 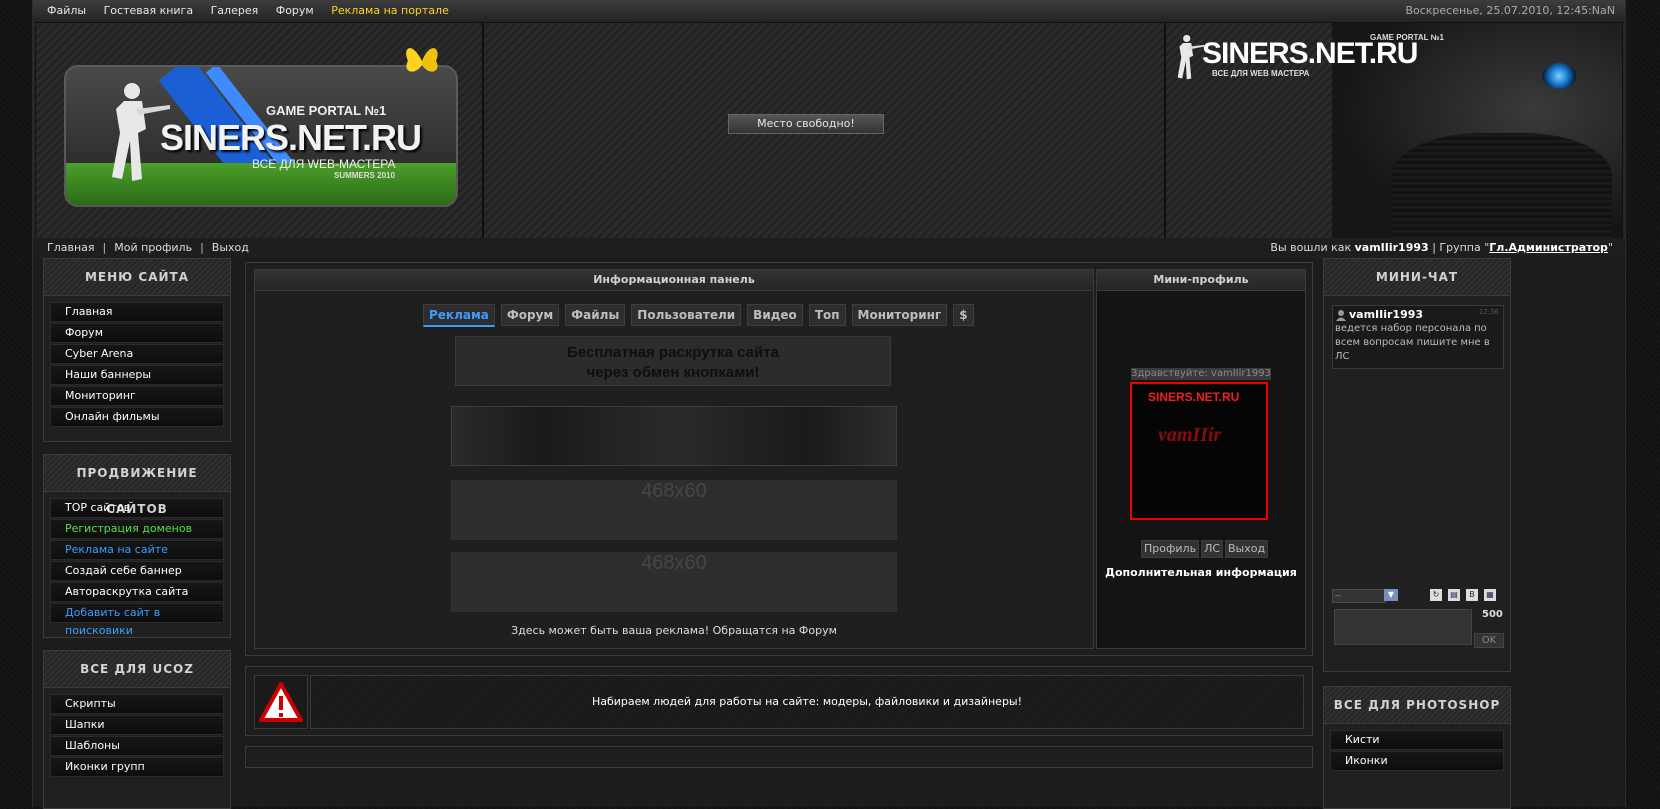 I want to click on ucoz-item-scripts: Скрипты, so click(x=137, y=704).